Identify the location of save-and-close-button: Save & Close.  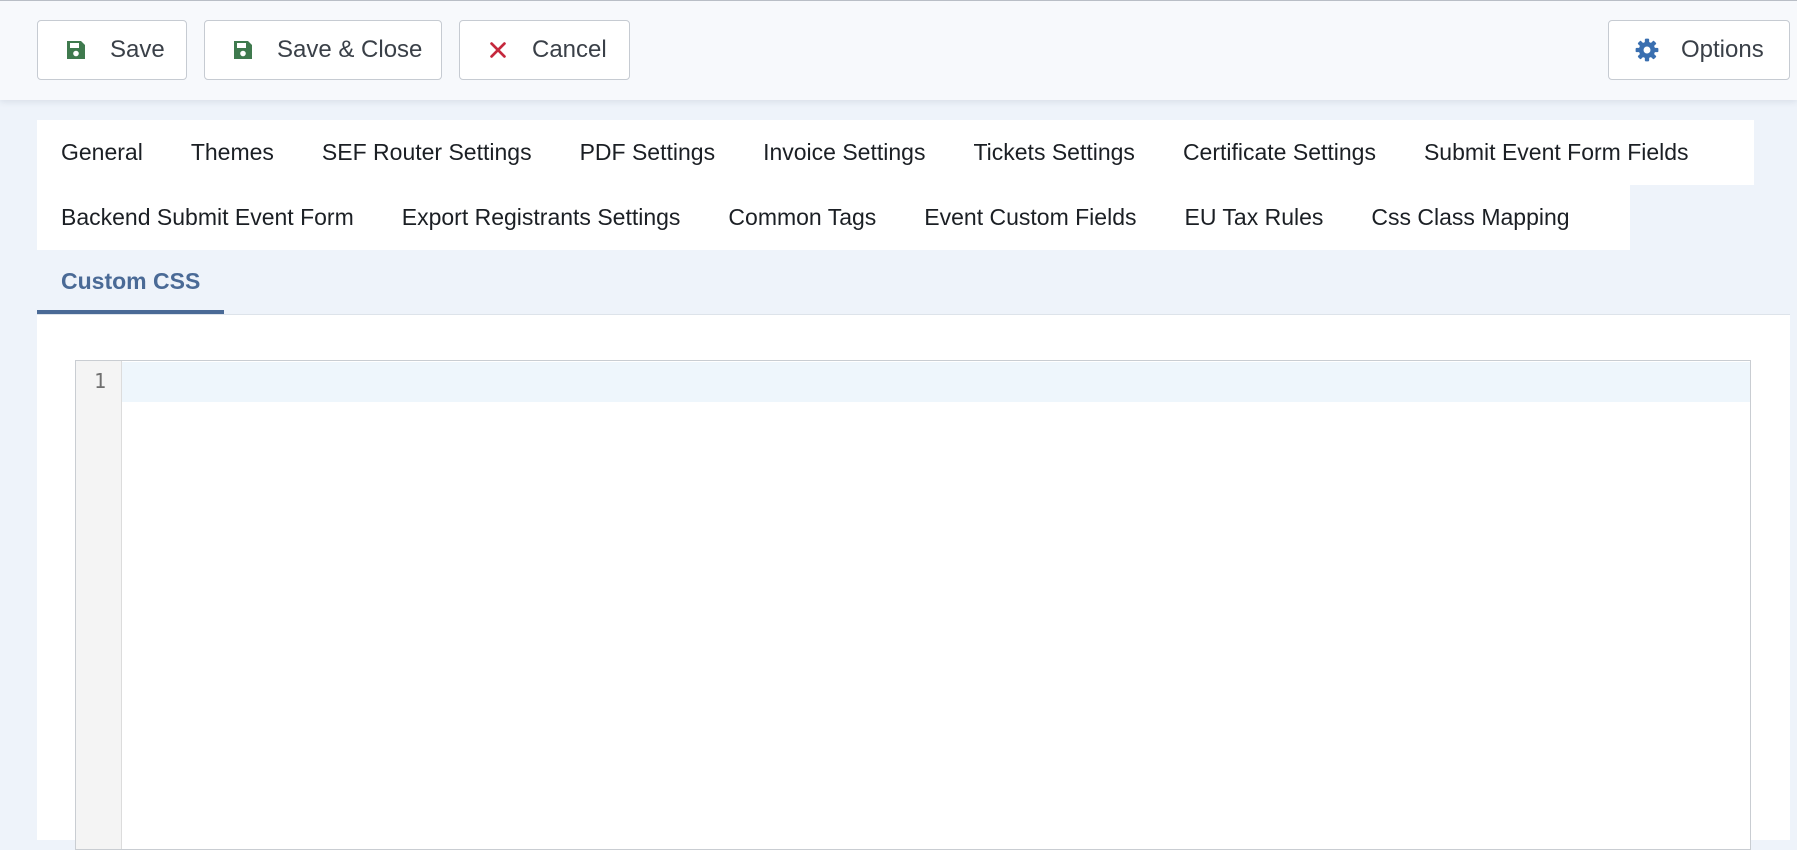
(323, 50).